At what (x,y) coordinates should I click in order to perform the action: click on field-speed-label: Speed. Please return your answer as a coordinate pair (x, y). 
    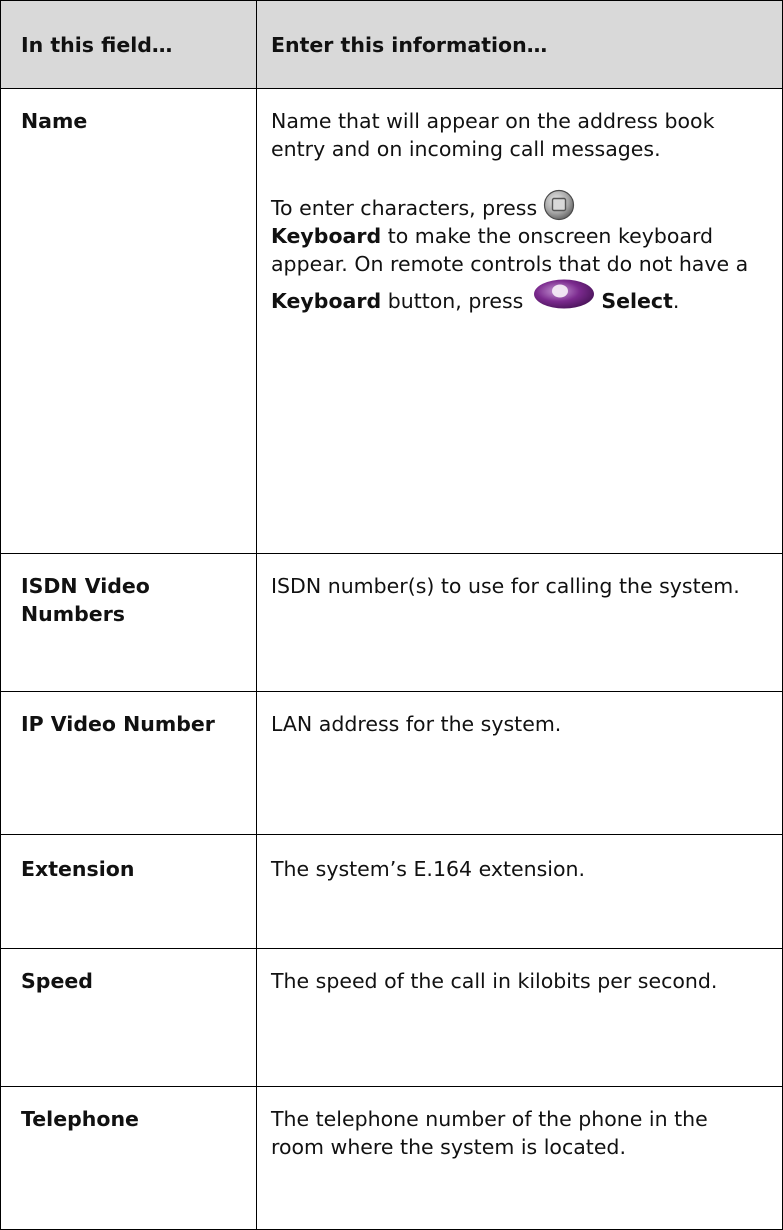
    Looking at the image, I should click on (128, 1017).